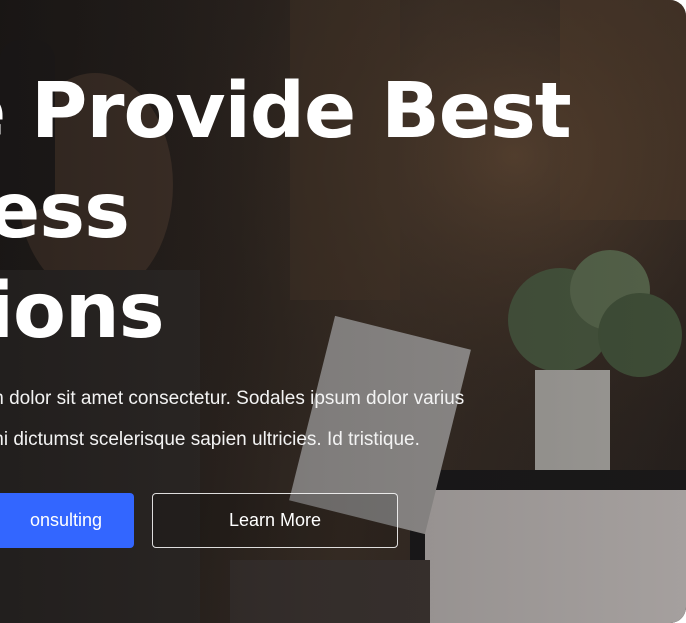 The height and width of the screenshot is (623, 686). I want to click on consulting-button: onsulting, so click(67, 520).